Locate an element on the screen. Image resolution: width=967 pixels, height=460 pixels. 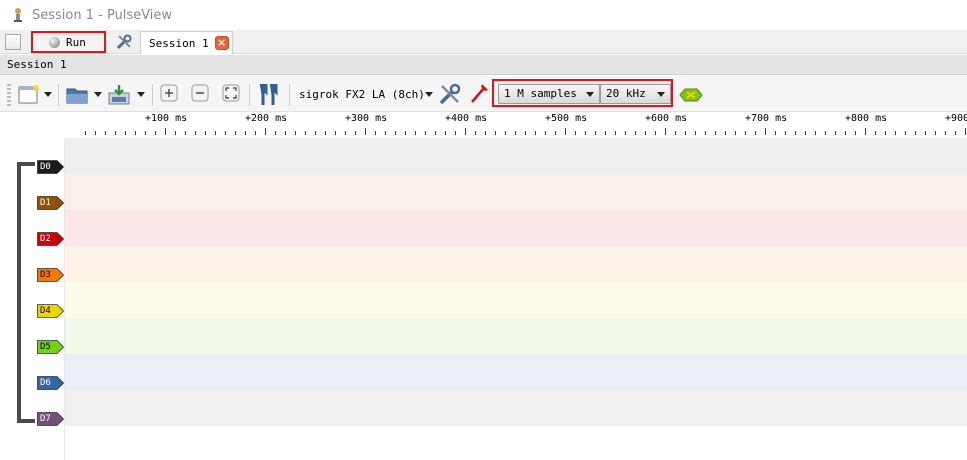
channel-name: D1 is located at coordinates (45, 203).